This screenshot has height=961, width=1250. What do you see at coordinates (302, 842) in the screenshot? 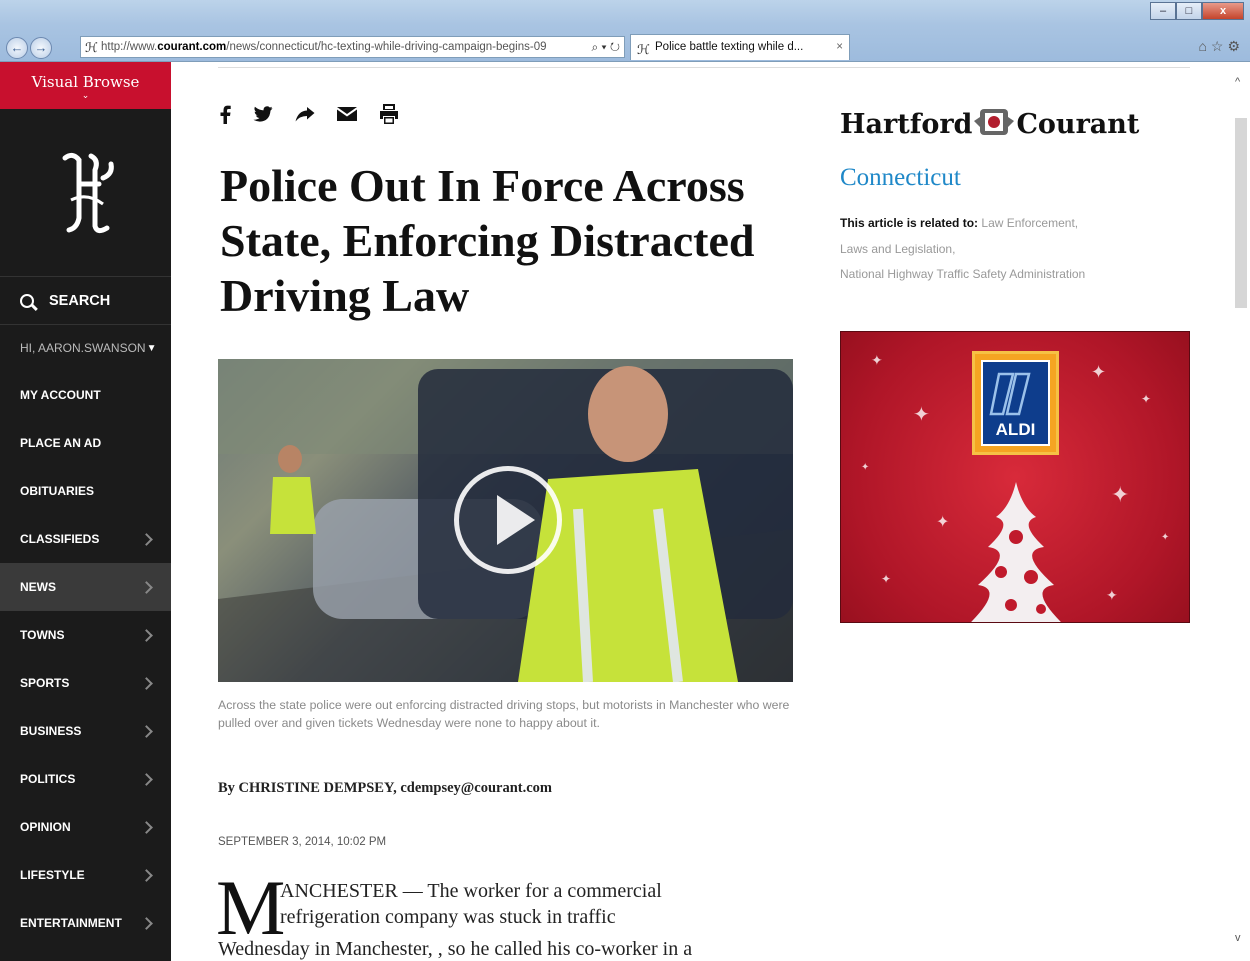
I see `article-date: SEPTEMBER 3, 2014, 10:02 PM` at bounding box center [302, 842].